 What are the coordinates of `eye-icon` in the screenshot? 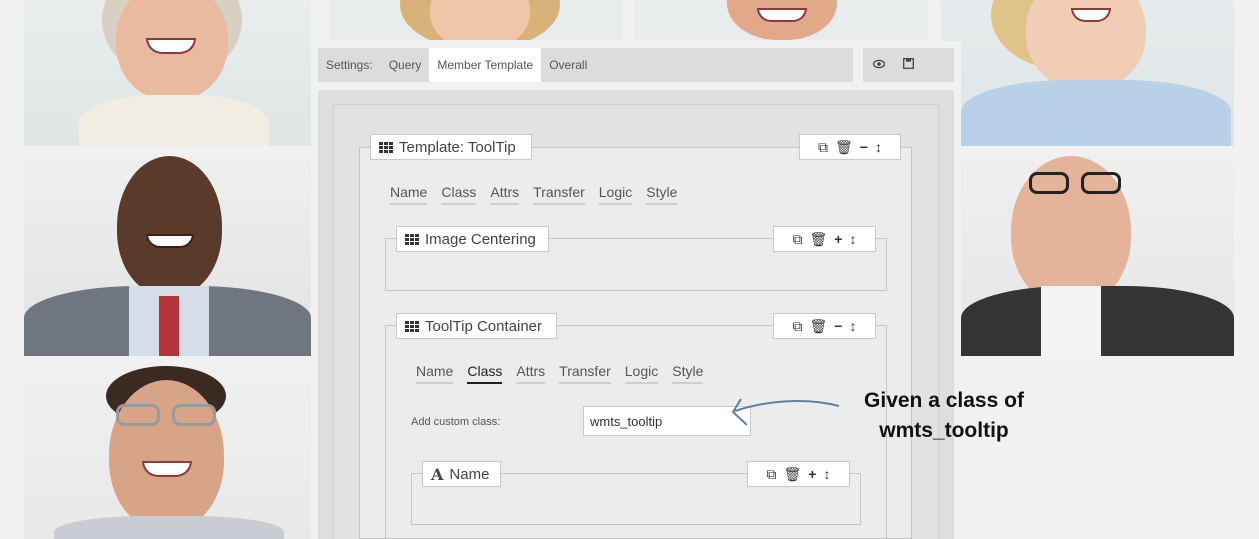 It's located at (879, 65).